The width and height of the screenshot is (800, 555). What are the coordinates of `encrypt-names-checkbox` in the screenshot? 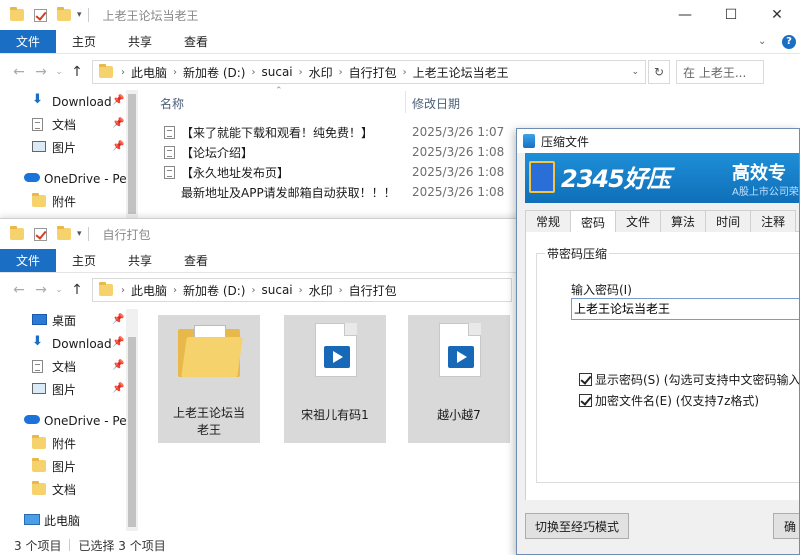 It's located at (585, 400).